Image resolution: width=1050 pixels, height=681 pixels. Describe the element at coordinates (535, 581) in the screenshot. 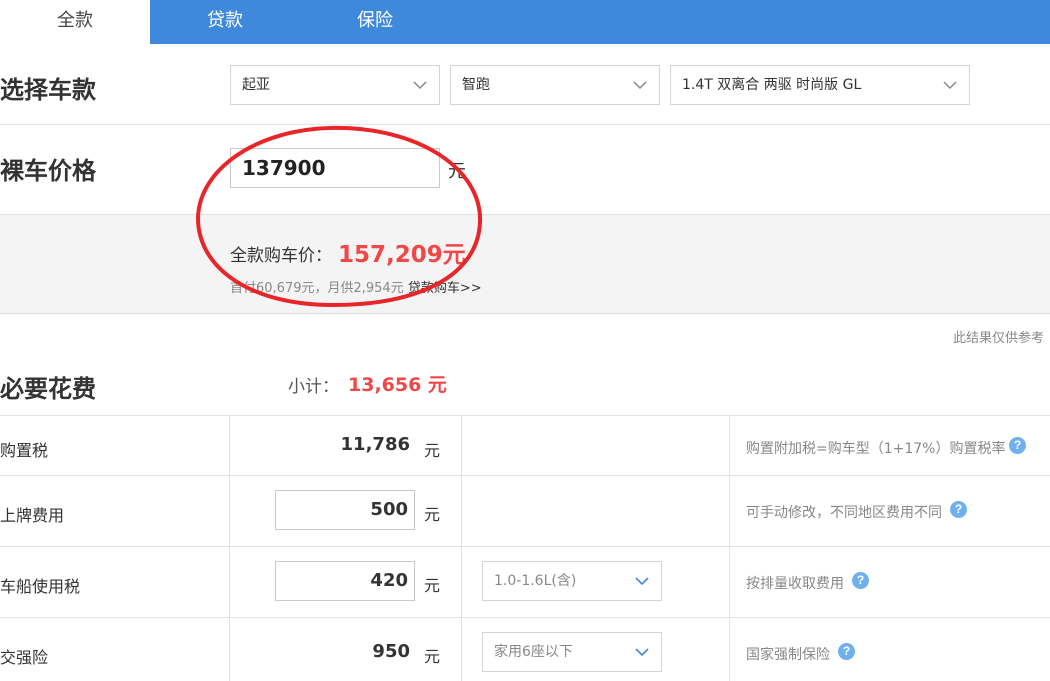

I see `displacement-select-value: 1.0-1.6L(含)` at that location.